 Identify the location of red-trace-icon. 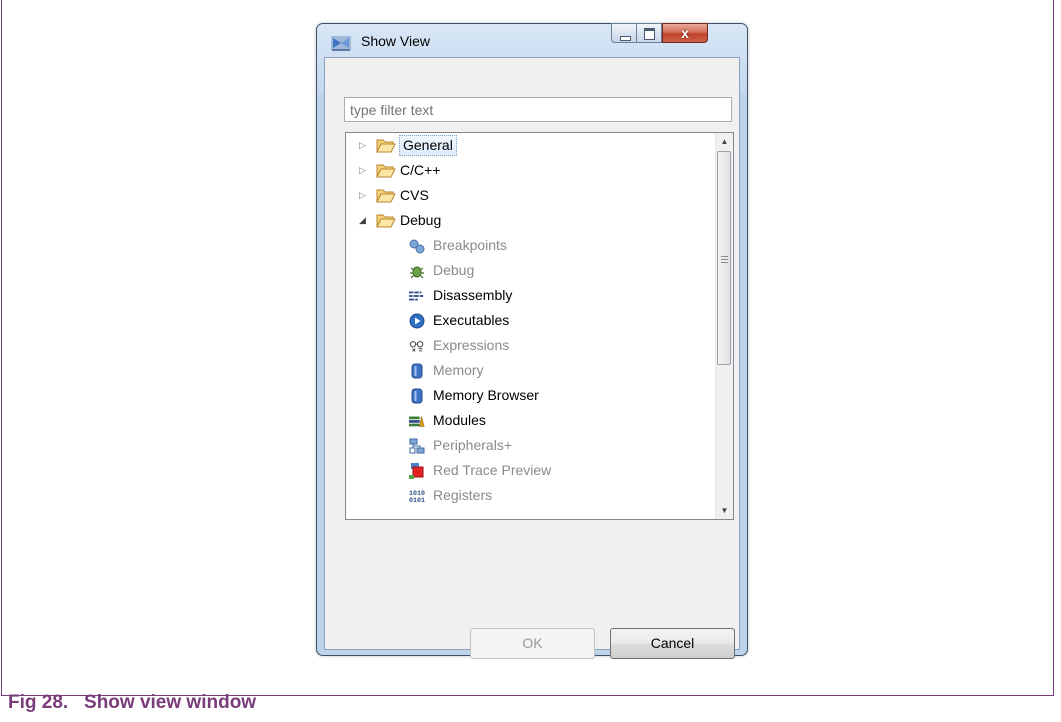
(416, 471).